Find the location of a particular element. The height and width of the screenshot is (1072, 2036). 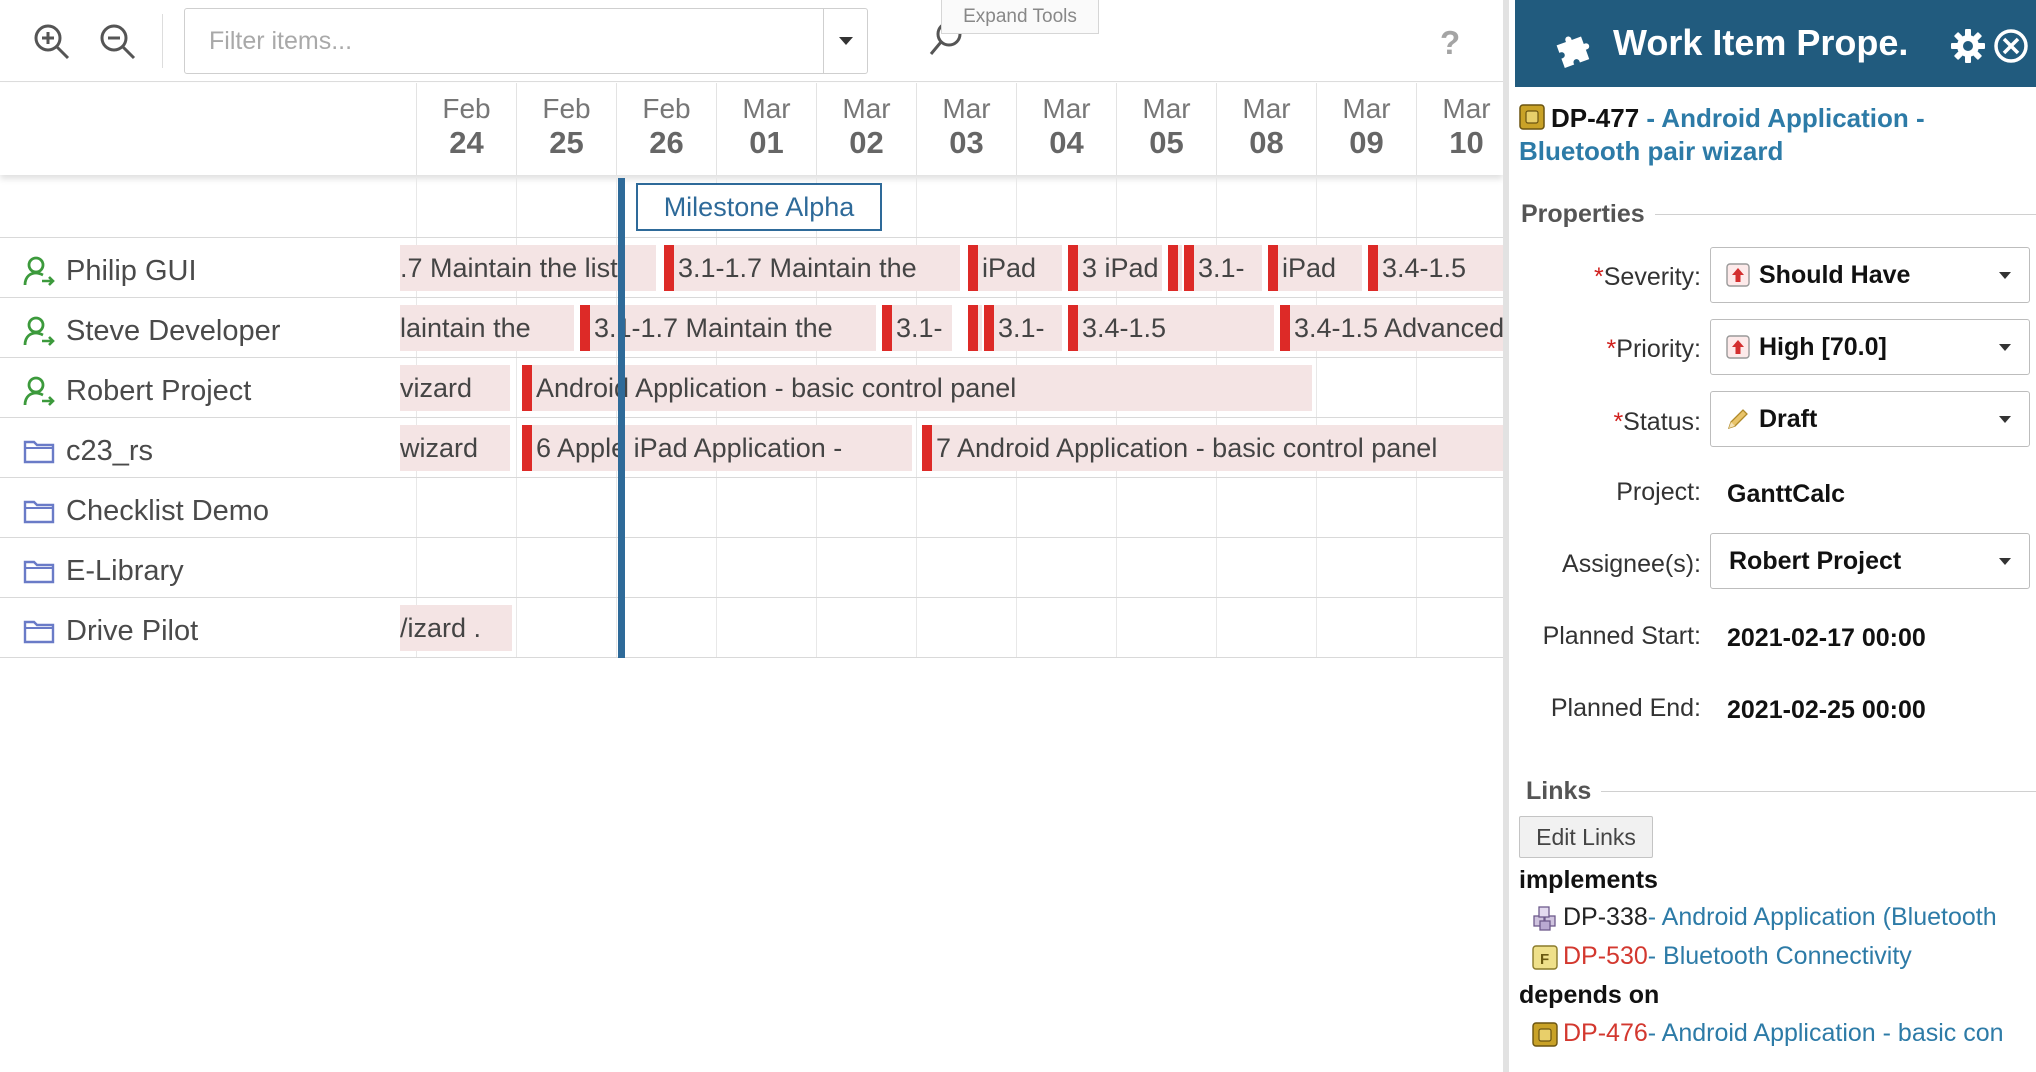

help-icon: ? is located at coordinates (1450, 43).